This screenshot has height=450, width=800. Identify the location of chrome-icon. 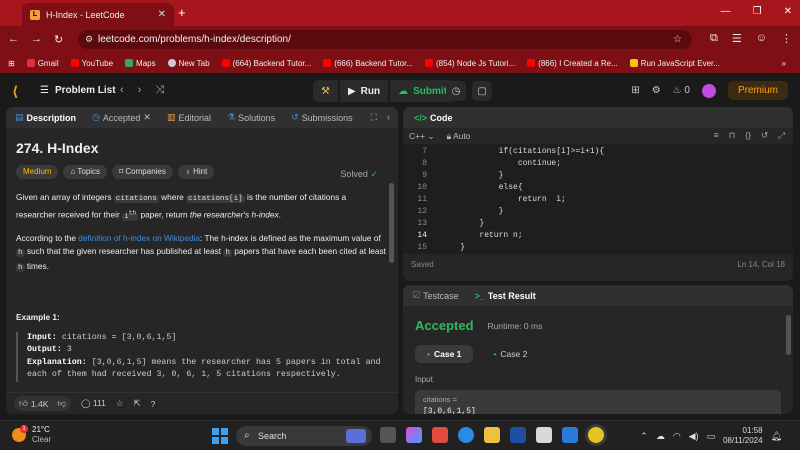
(596, 435).